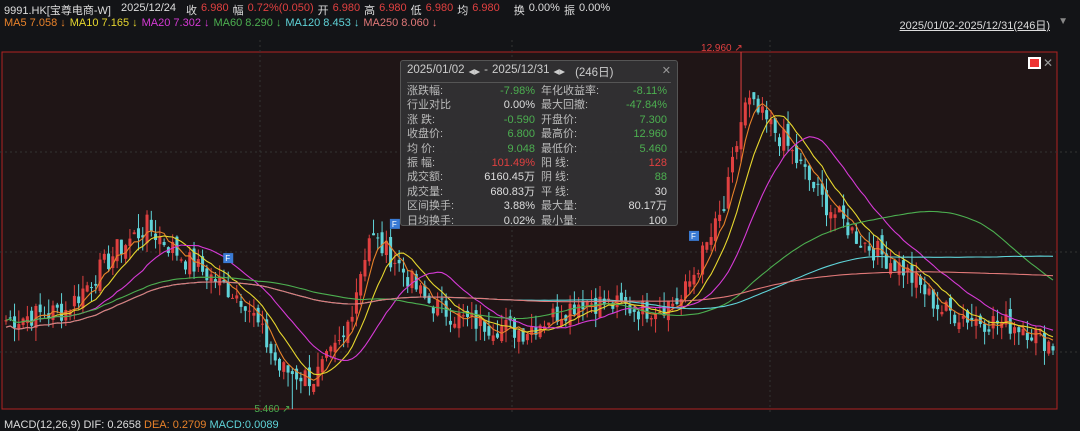 This screenshot has height=431, width=1080. I want to click on stat-value: 5.460, so click(653, 148).